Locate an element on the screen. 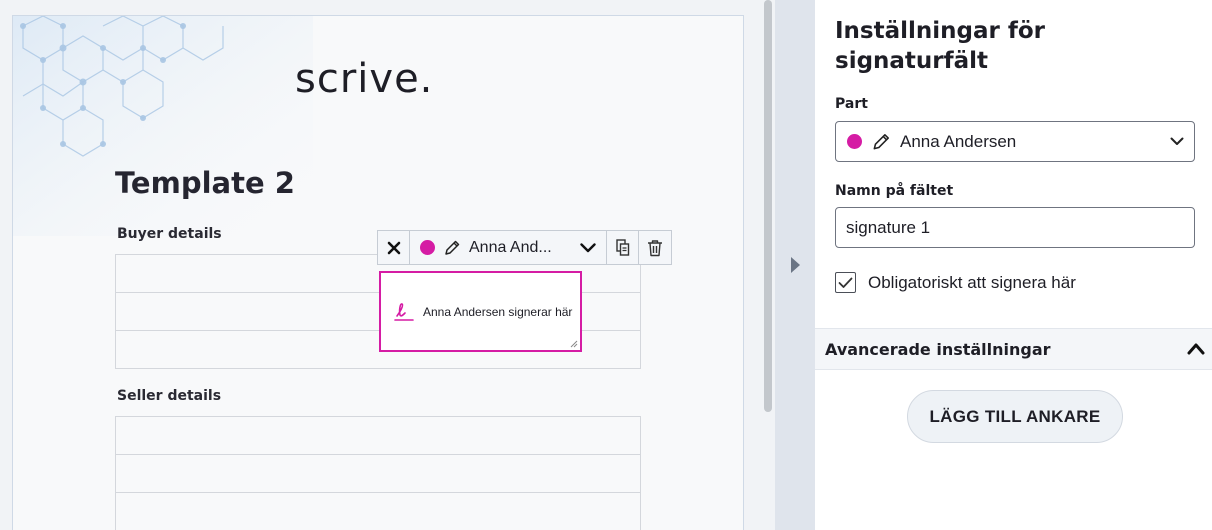 This screenshot has height=530, width=1212. signature-icon is located at coordinates (404, 311).